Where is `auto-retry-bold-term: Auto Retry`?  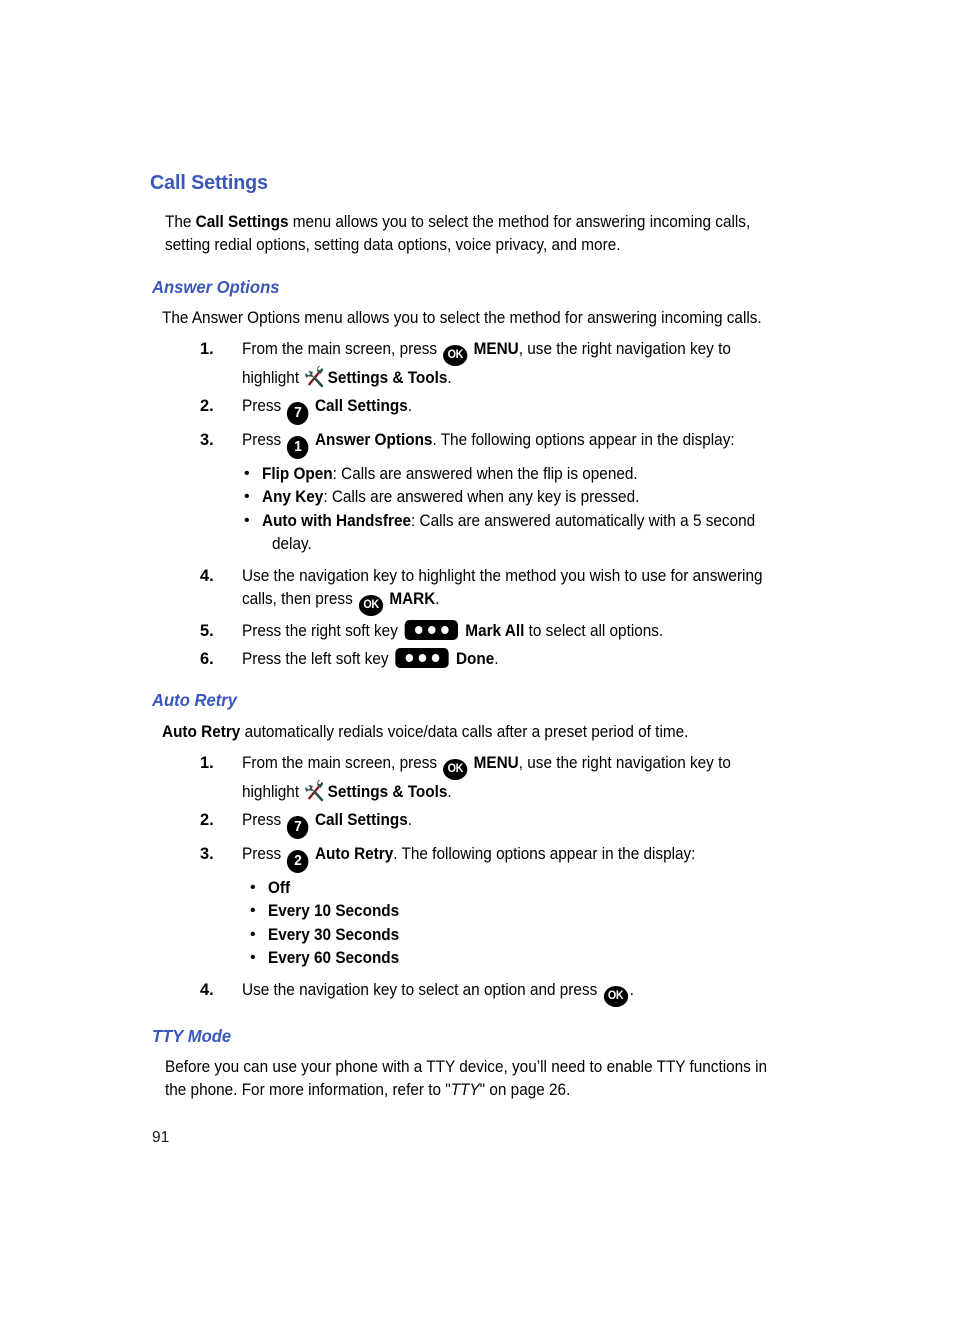
auto-retry-bold-term: Auto Retry is located at coordinates (201, 731).